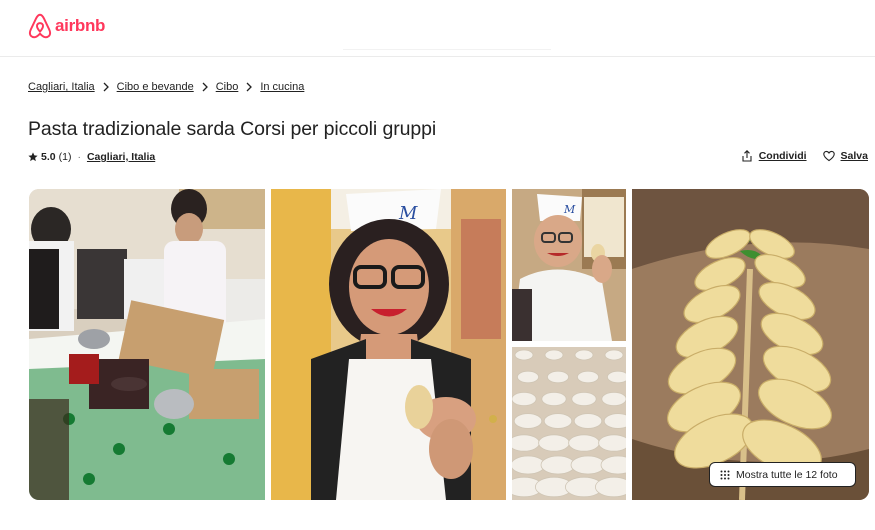 The image size is (875, 530). What do you see at coordinates (447, 49) in the screenshot?
I see `search-bar-divider` at bounding box center [447, 49].